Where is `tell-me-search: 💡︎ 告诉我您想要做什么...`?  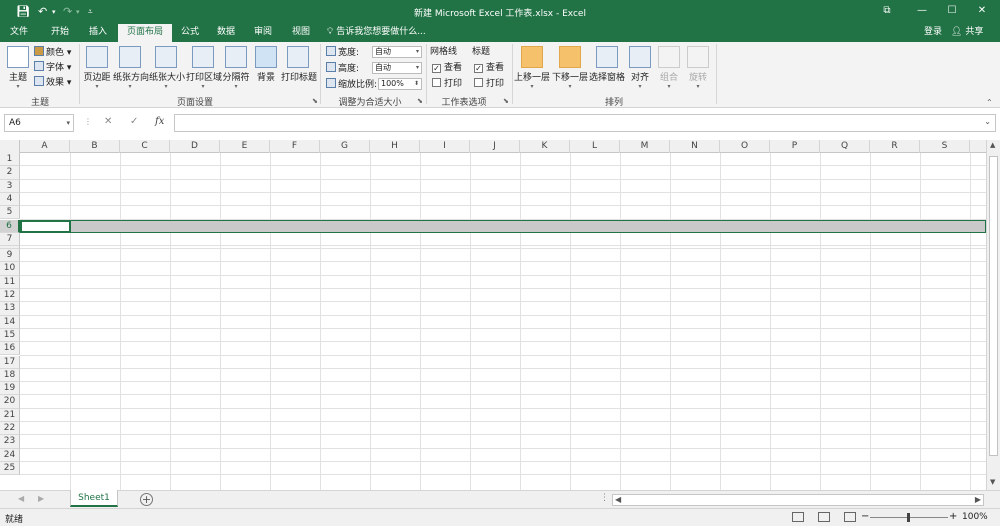 tell-me-search: 💡︎ 告诉我您想要做什么... is located at coordinates (376, 33).